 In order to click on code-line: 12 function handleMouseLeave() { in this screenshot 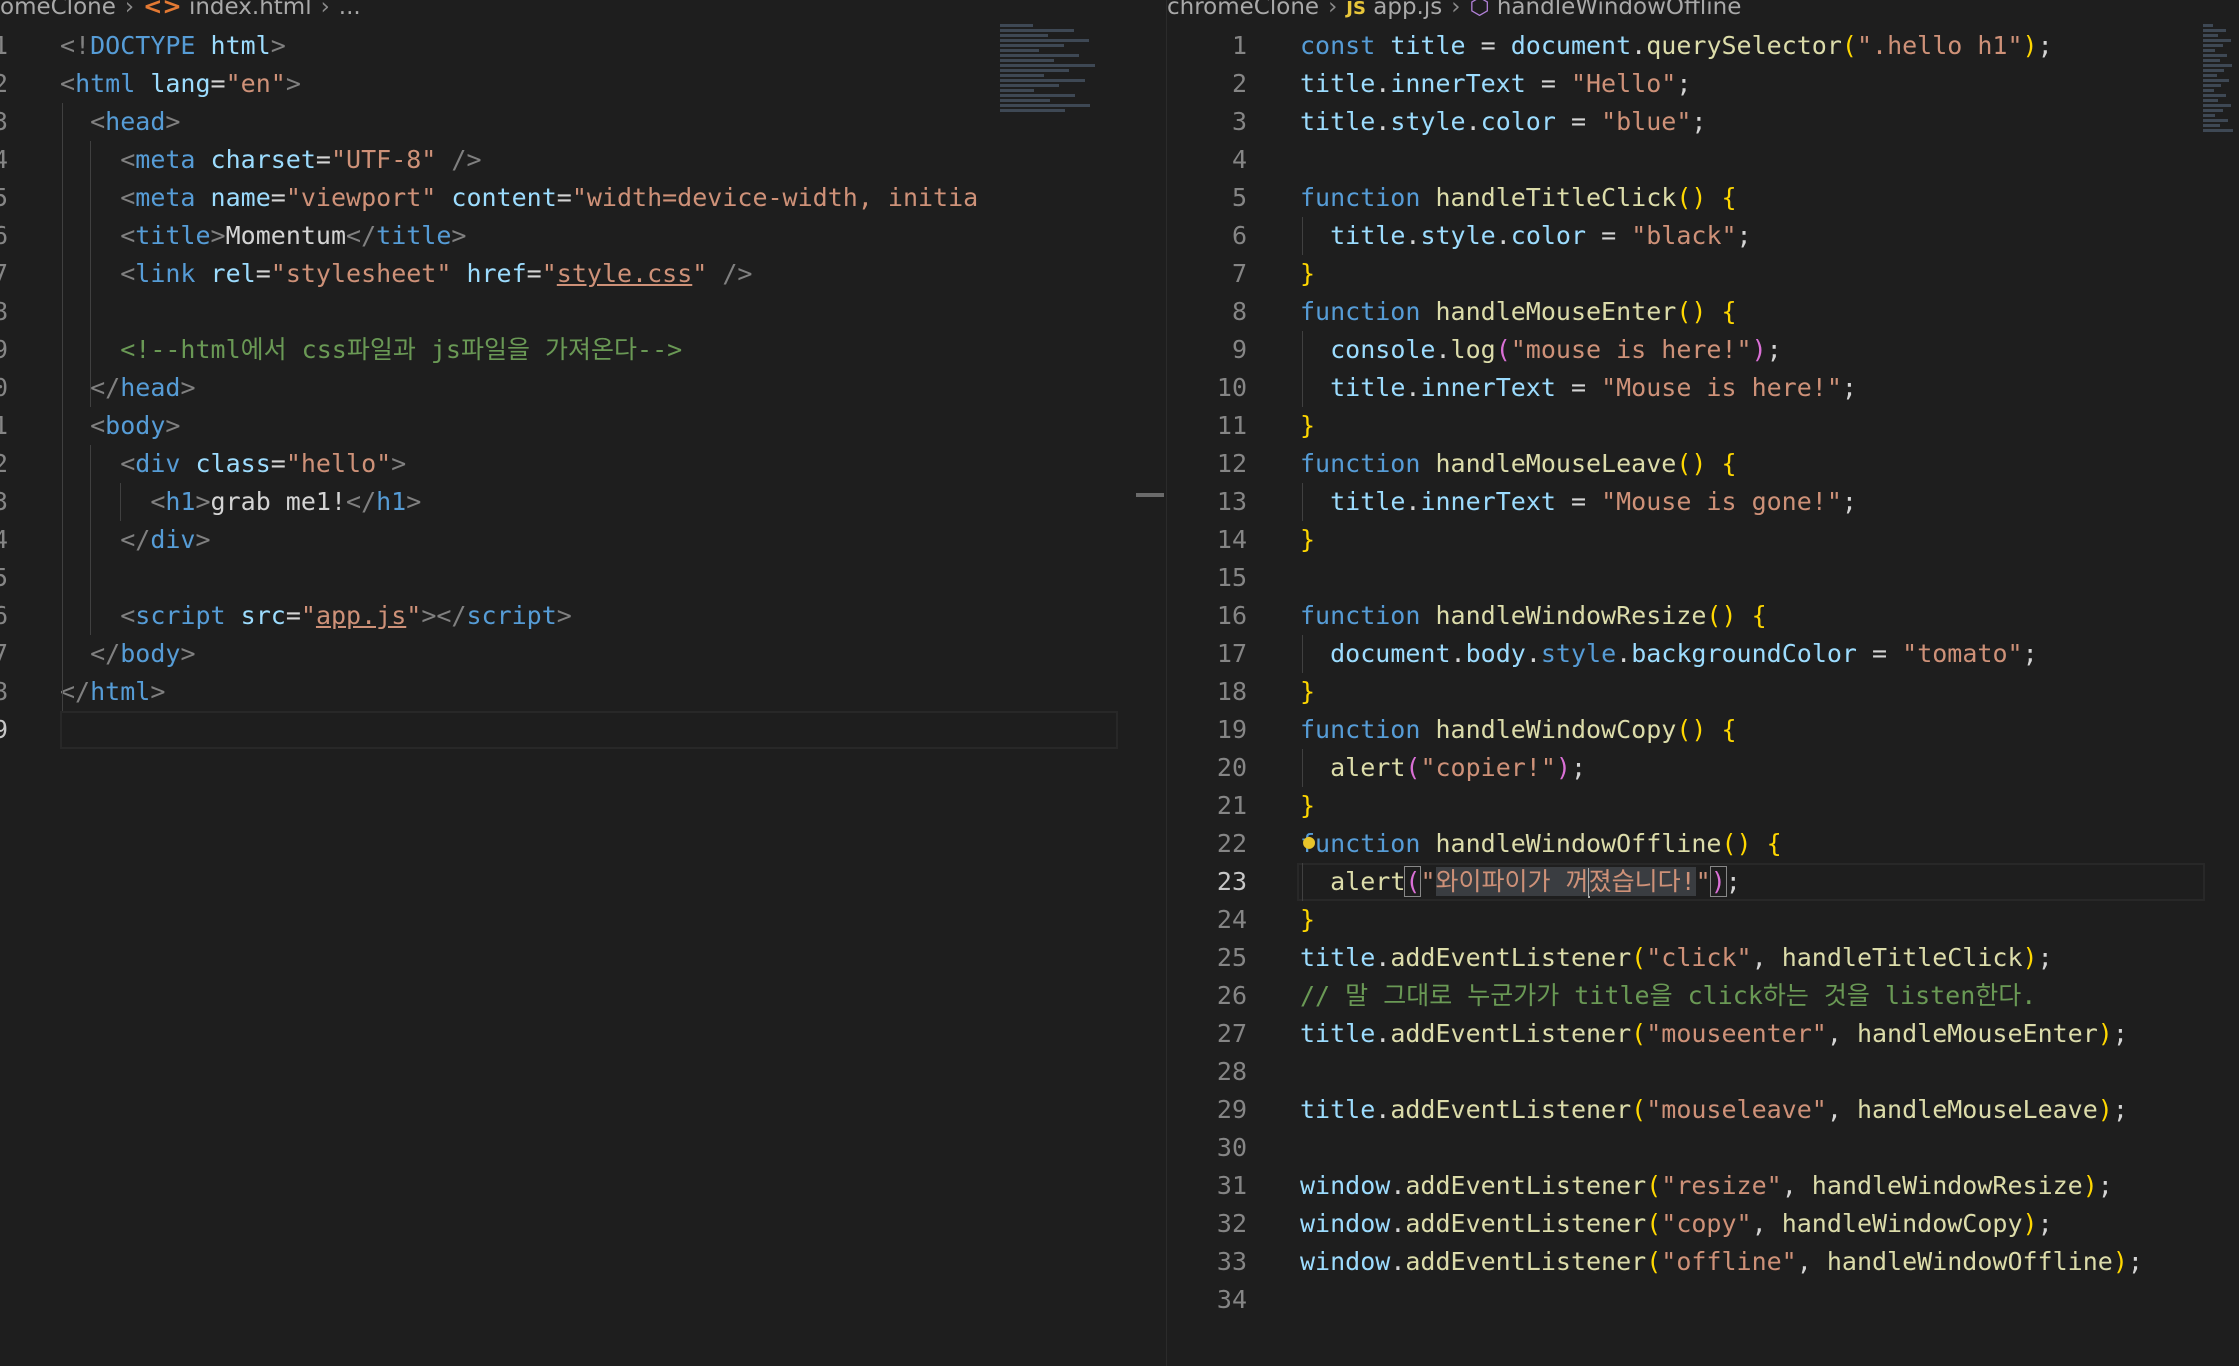, I will do `click(1703, 464)`.